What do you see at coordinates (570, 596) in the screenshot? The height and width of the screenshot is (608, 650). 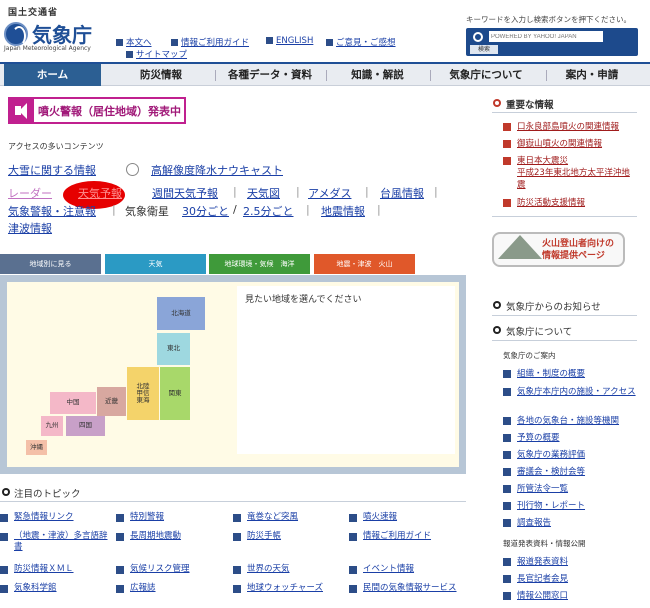 I see `press-item: 情報公開窓口` at bounding box center [570, 596].